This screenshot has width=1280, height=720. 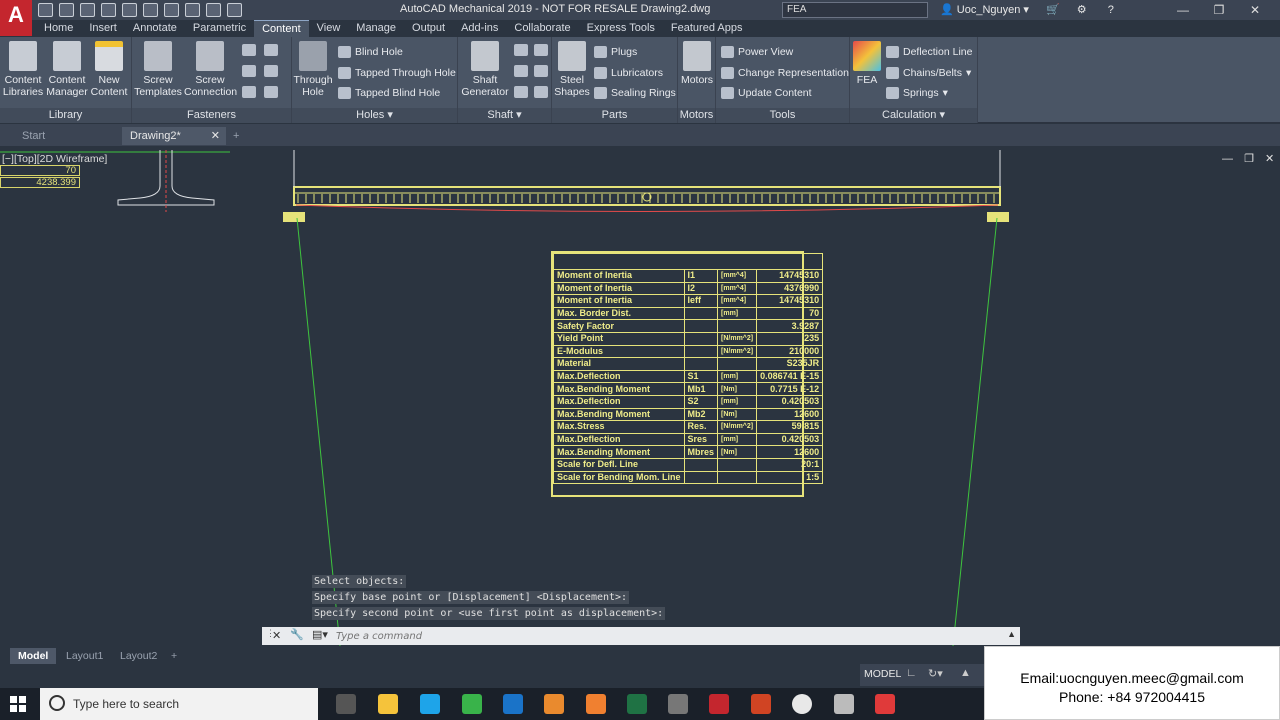 I want to click on taskbar-search: Type here to search, so click(x=179, y=704).